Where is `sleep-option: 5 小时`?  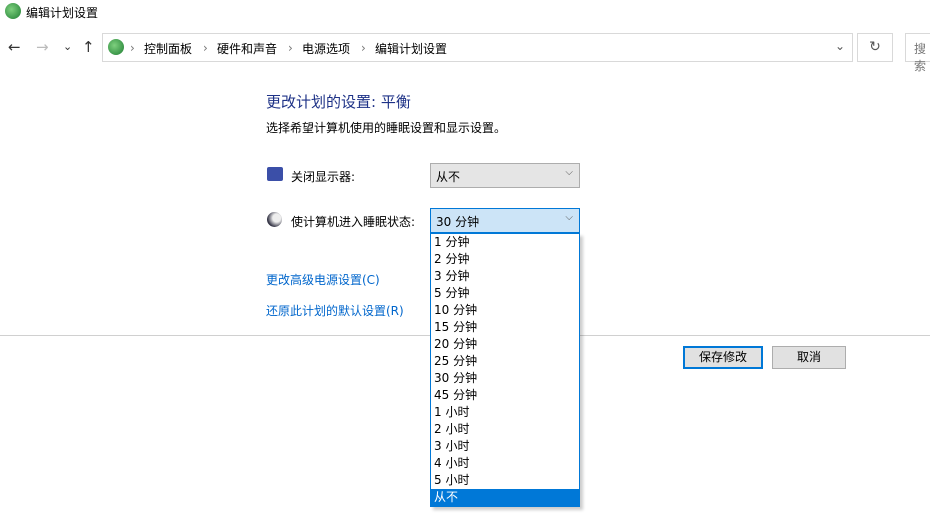 sleep-option: 5 小时 is located at coordinates (505, 480).